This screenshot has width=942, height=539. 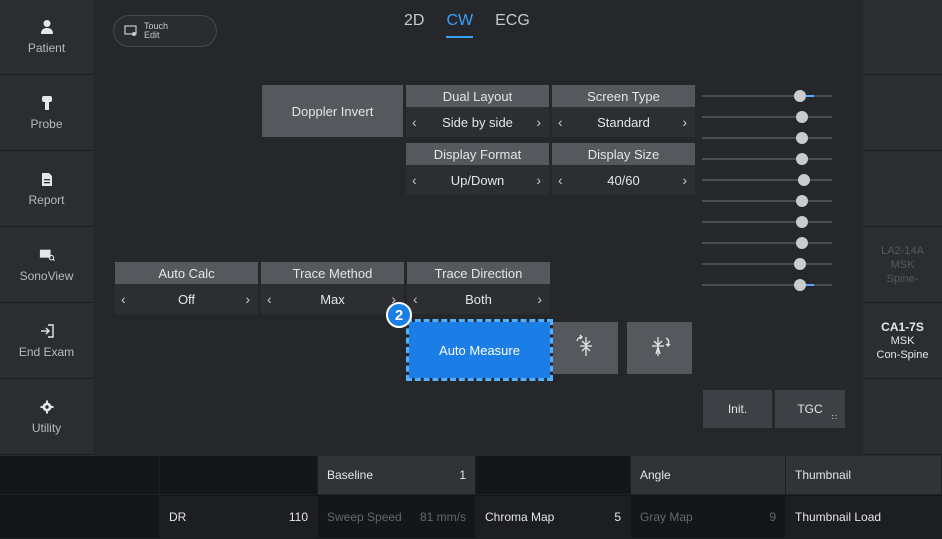 What do you see at coordinates (460, 25) in the screenshot?
I see `tab-cw: CW` at bounding box center [460, 25].